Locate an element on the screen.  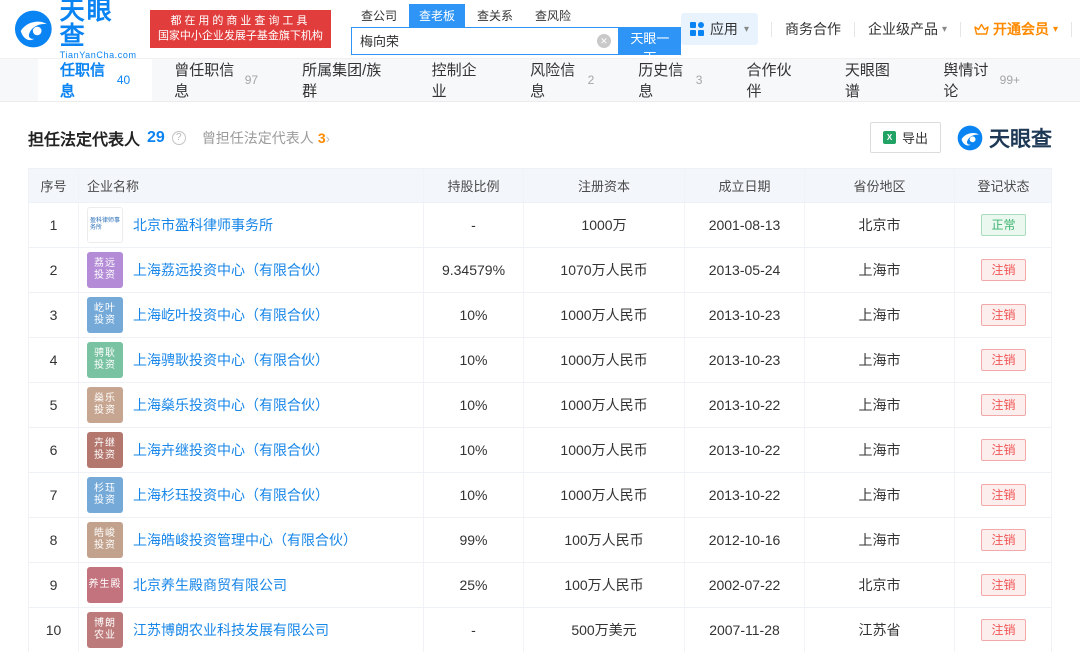
top-right-menu: 应用 ▾ 商务合作 企业级产品 ▾ 开通会员 ▾ 鹰 is located at coordinates (880, 29).